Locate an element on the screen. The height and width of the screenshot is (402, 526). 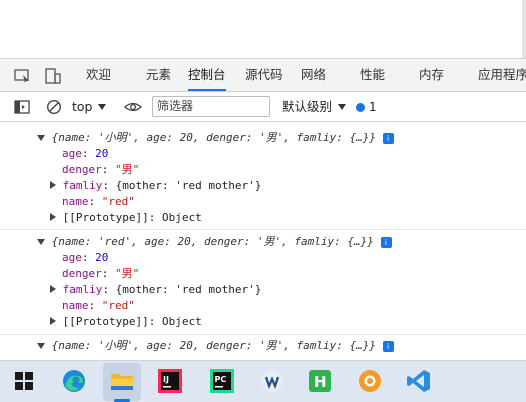
windows-start-icon is located at coordinates (24, 381).